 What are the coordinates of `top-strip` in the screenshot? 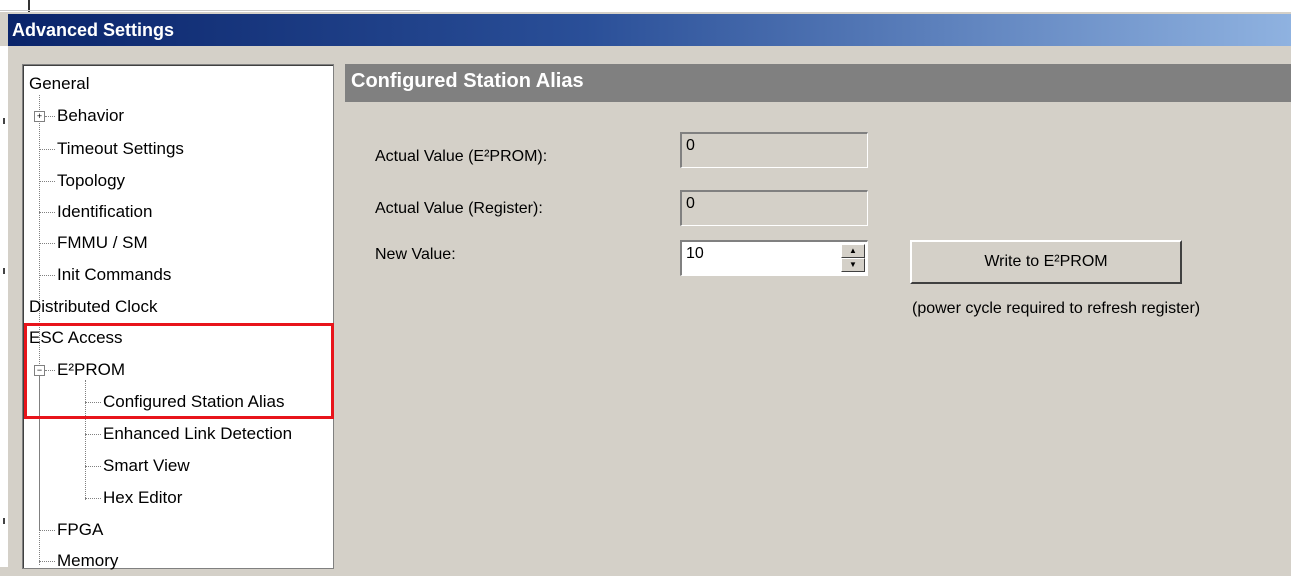 It's located at (645, 6).